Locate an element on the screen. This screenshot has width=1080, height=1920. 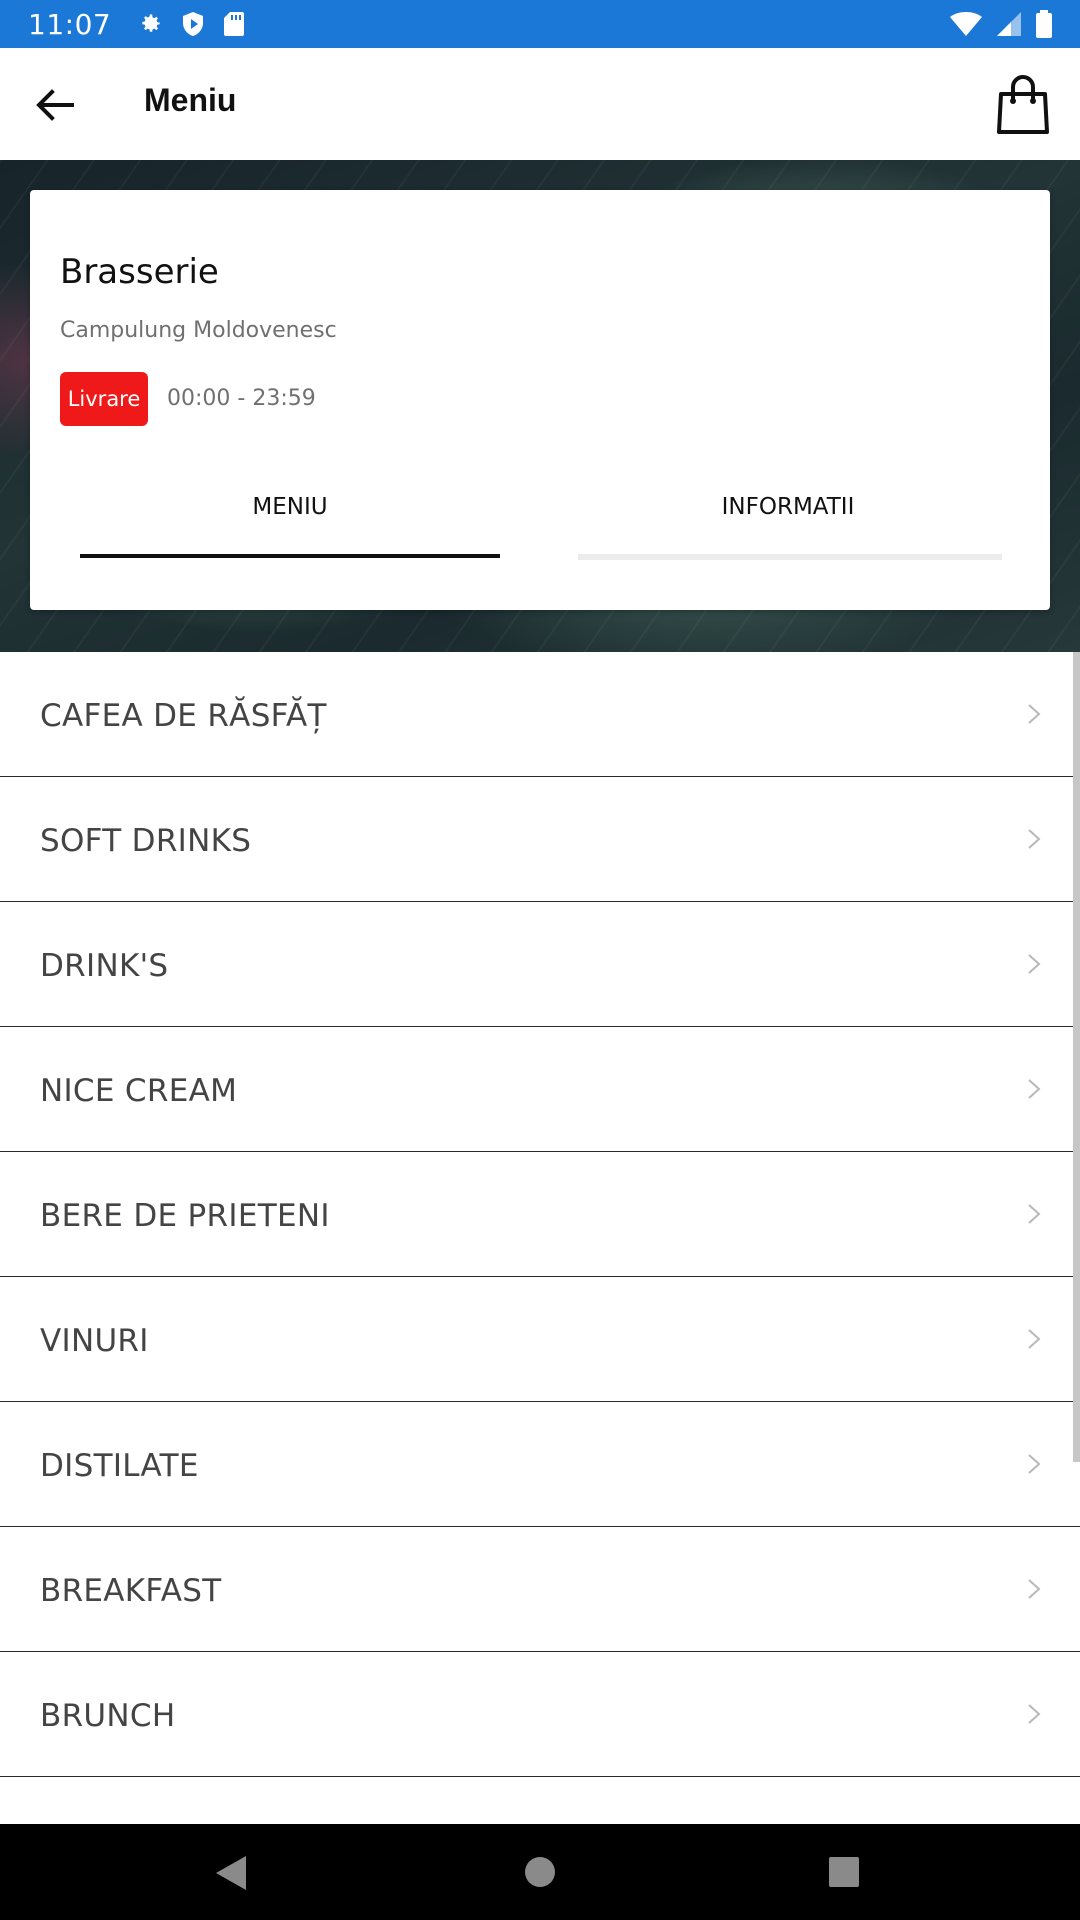
restaurant-name: Brasserie is located at coordinates (139, 272).